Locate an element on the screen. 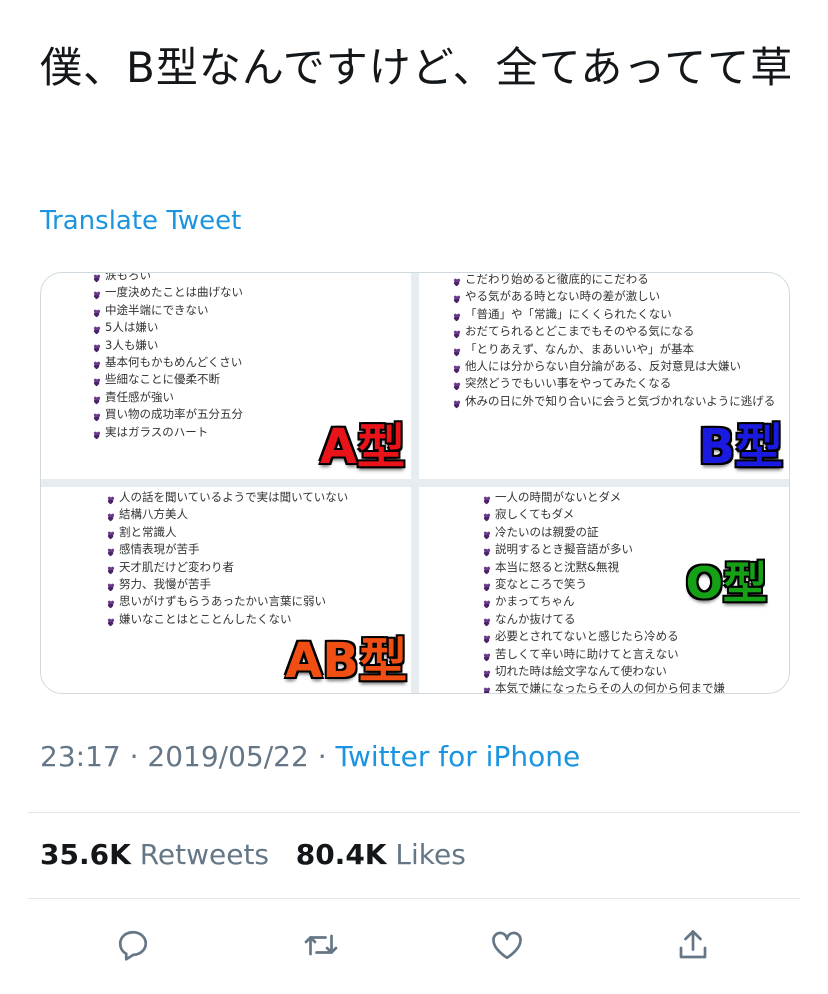 The image size is (828, 994). share-button is located at coordinates (693, 945).